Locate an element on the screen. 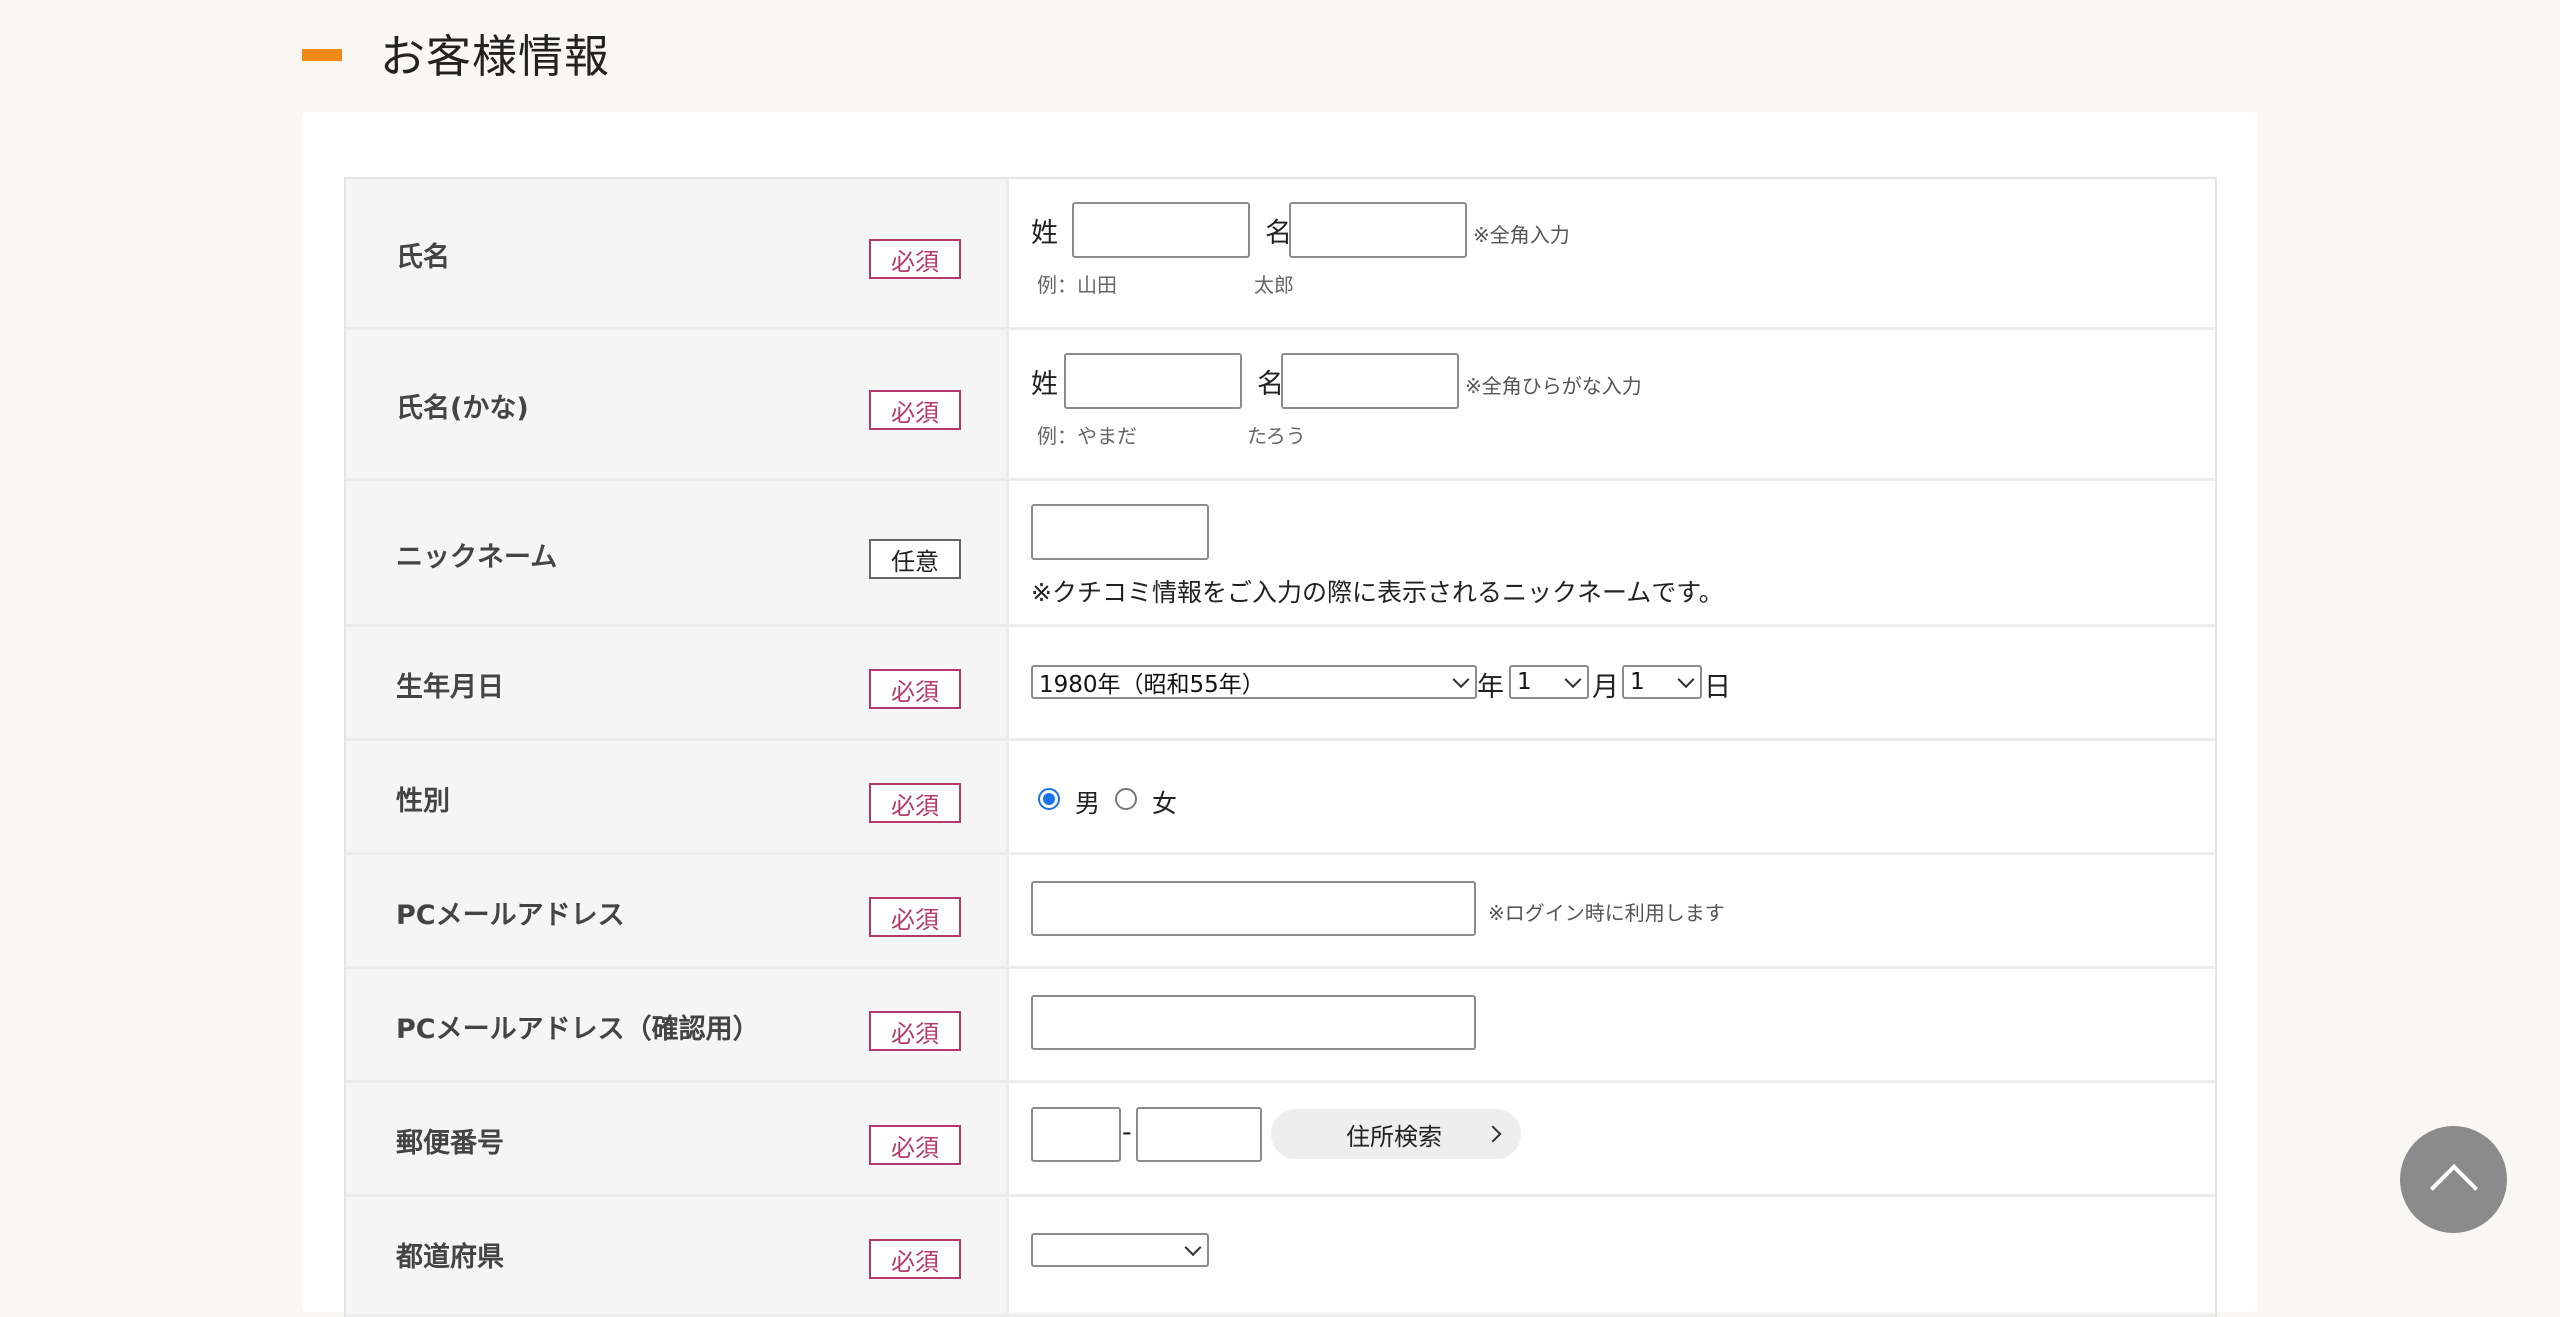 The height and width of the screenshot is (1317, 2560). last-name-kana-input is located at coordinates (1153, 381).